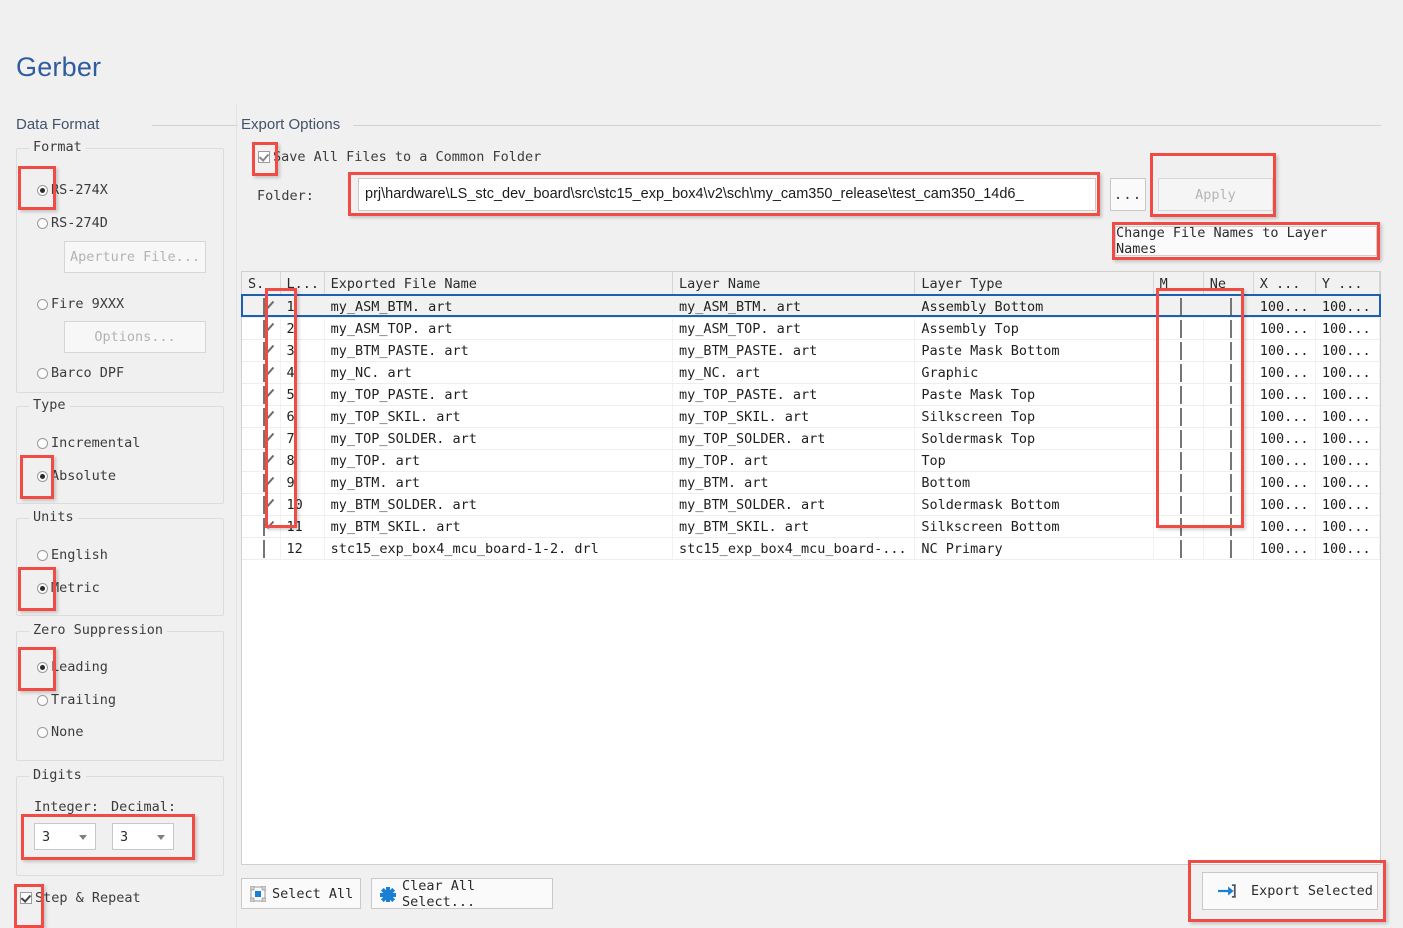  What do you see at coordinates (1246, 241) in the screenshot?
I see `change-file-names-to-layer-names-button: Change File Names to Layer Names` at bounding box center [1246, 241].